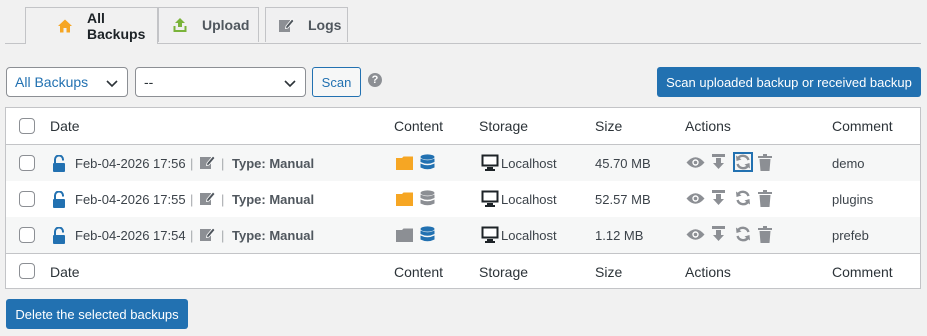  Describe the element at coordinates (504, 126) in the screenshot. I see `header-storage: Storage` at that location.